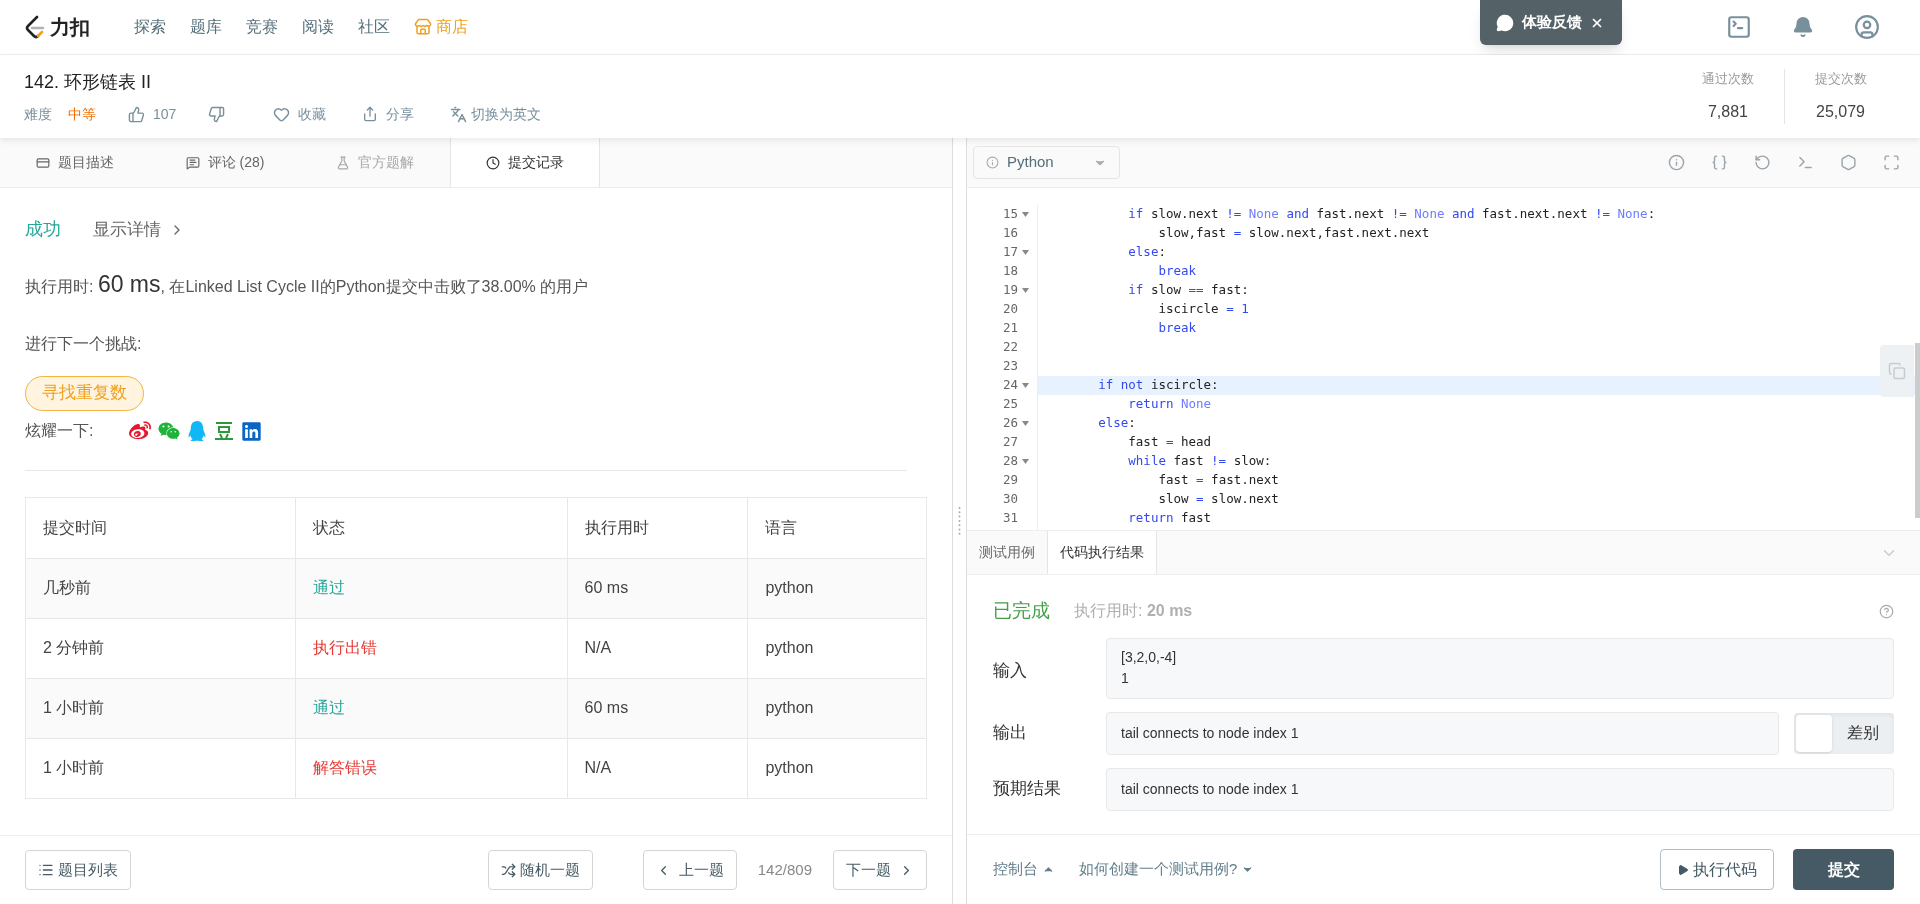 This screenshot has height=904, width=1920. Describe the element at coordinates (75, 162) in the screenshot. I see `panel-tab: 题目描述` at that location.